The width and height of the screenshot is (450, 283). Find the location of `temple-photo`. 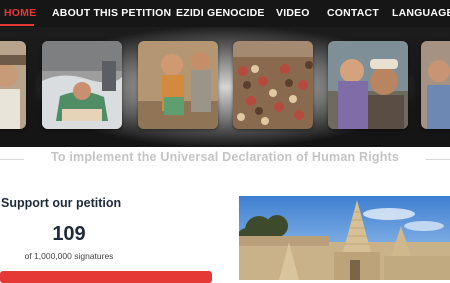

temple-photo is located at coordinates (344, 238).